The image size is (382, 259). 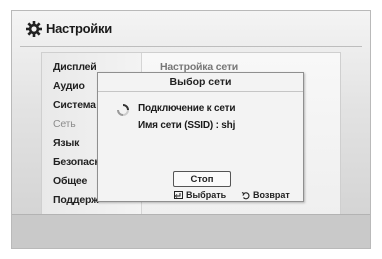 What do you see at coordinates (191, 231) in the screenshot?
I see `bottom-bar` at bounding box center [191, 231].